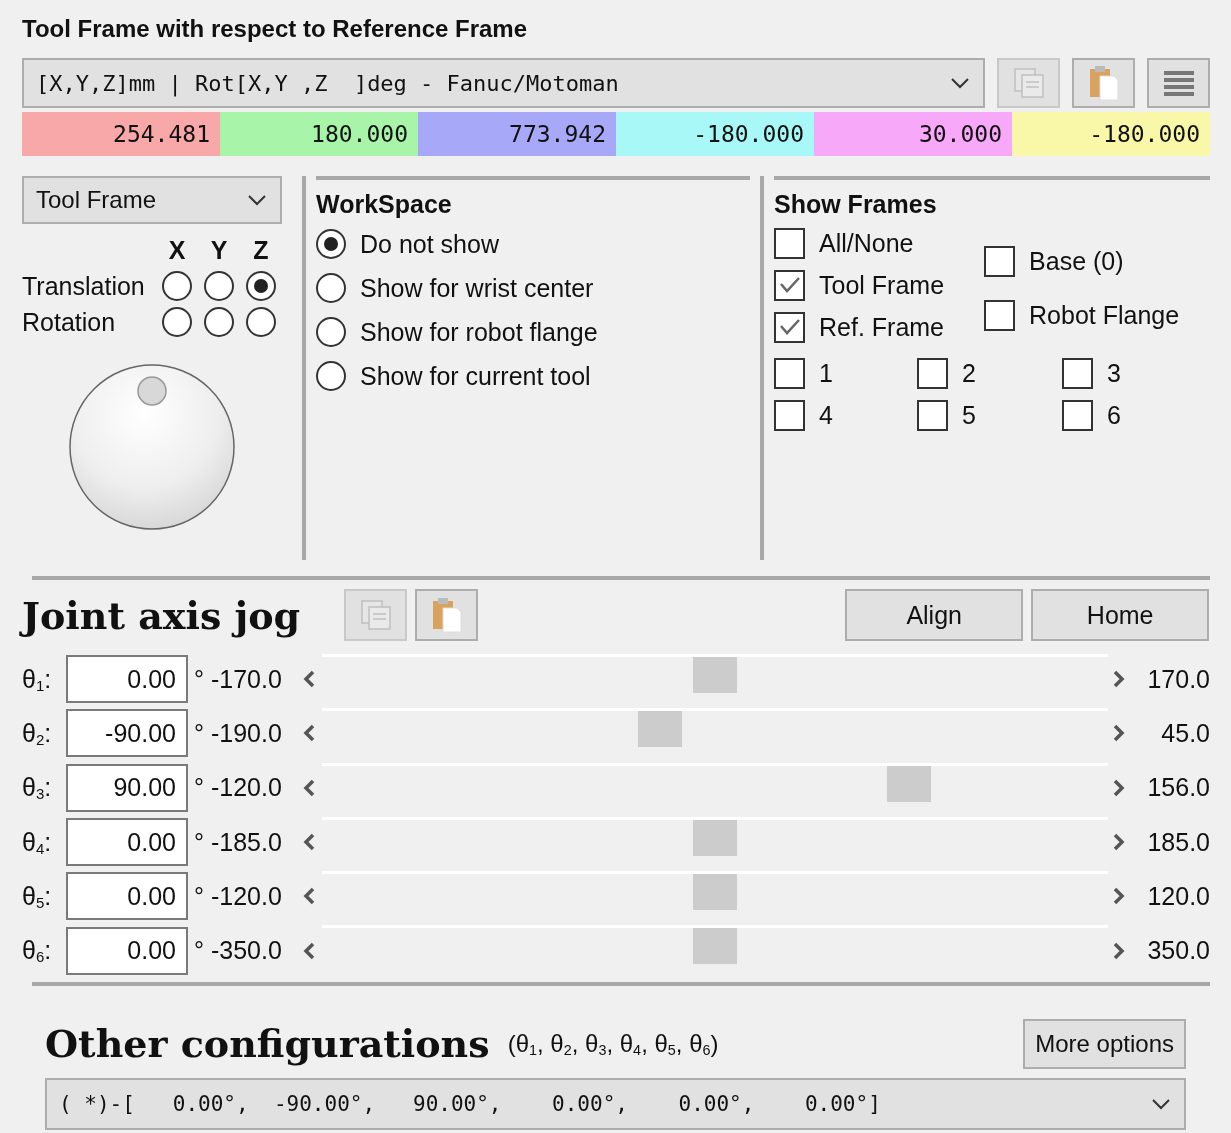 The height and width of the screenshot is (1133, 1231). Describe the element at coordinates (479, 332) in the screenshot. I see `radio-label: Show for robot flange` at that location.